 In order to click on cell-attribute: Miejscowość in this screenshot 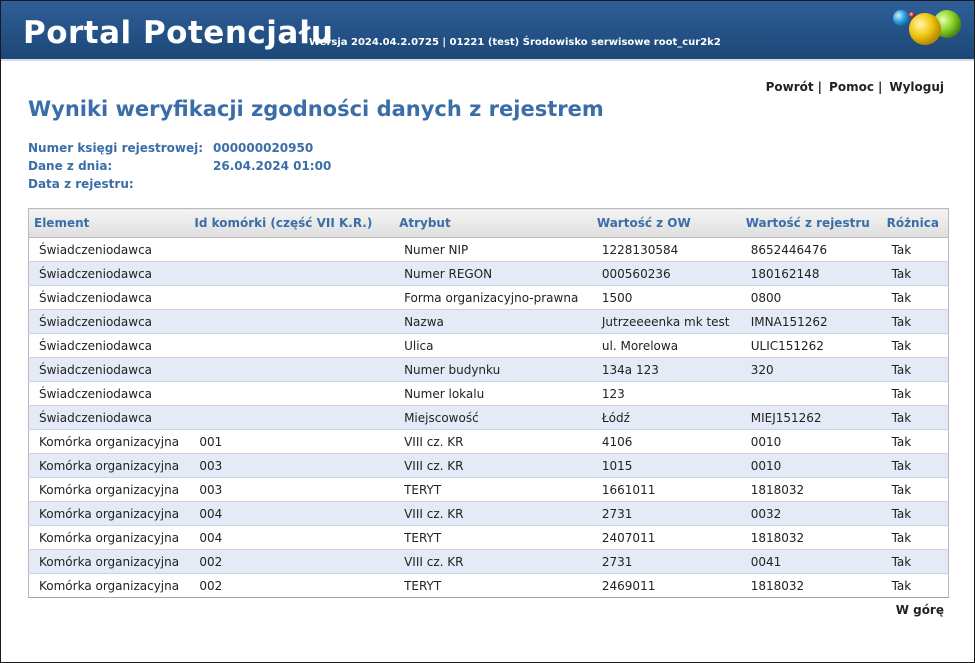, I will do `click(493, 417)`.